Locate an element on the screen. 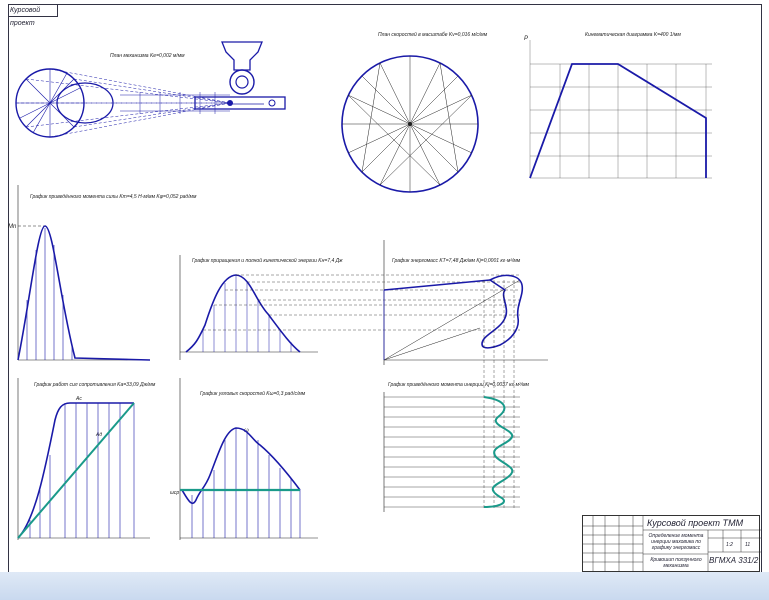  energy-projection-lines is located at coordinates (361, 302).